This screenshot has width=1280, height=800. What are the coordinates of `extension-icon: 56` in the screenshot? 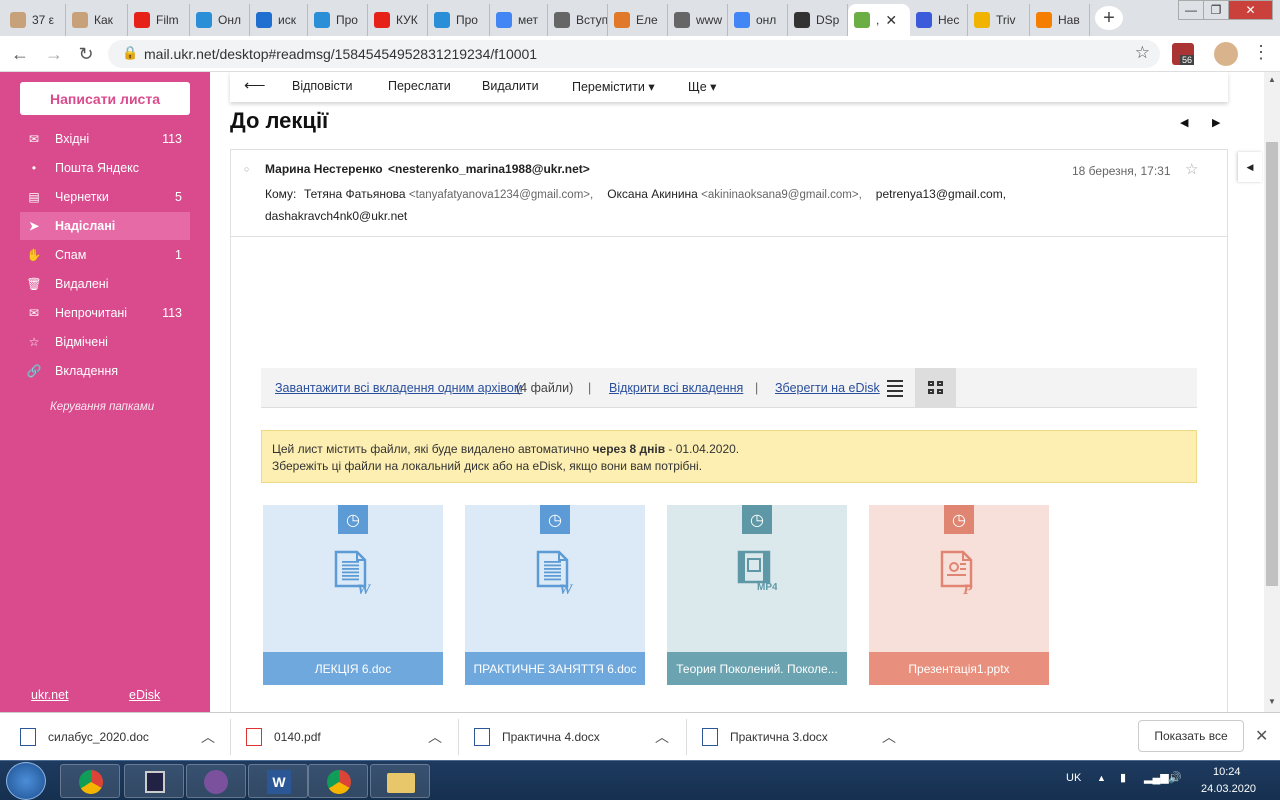 It's located at (1183, 54).